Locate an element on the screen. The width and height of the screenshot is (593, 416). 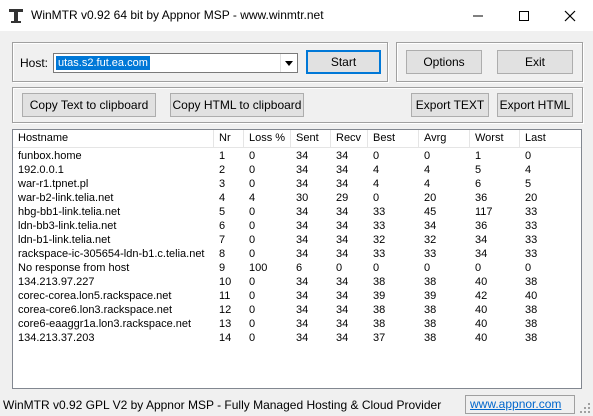
table-row: No response from host 9 100 6 0 0 0 0 0 is located at coordinates (297, 268).